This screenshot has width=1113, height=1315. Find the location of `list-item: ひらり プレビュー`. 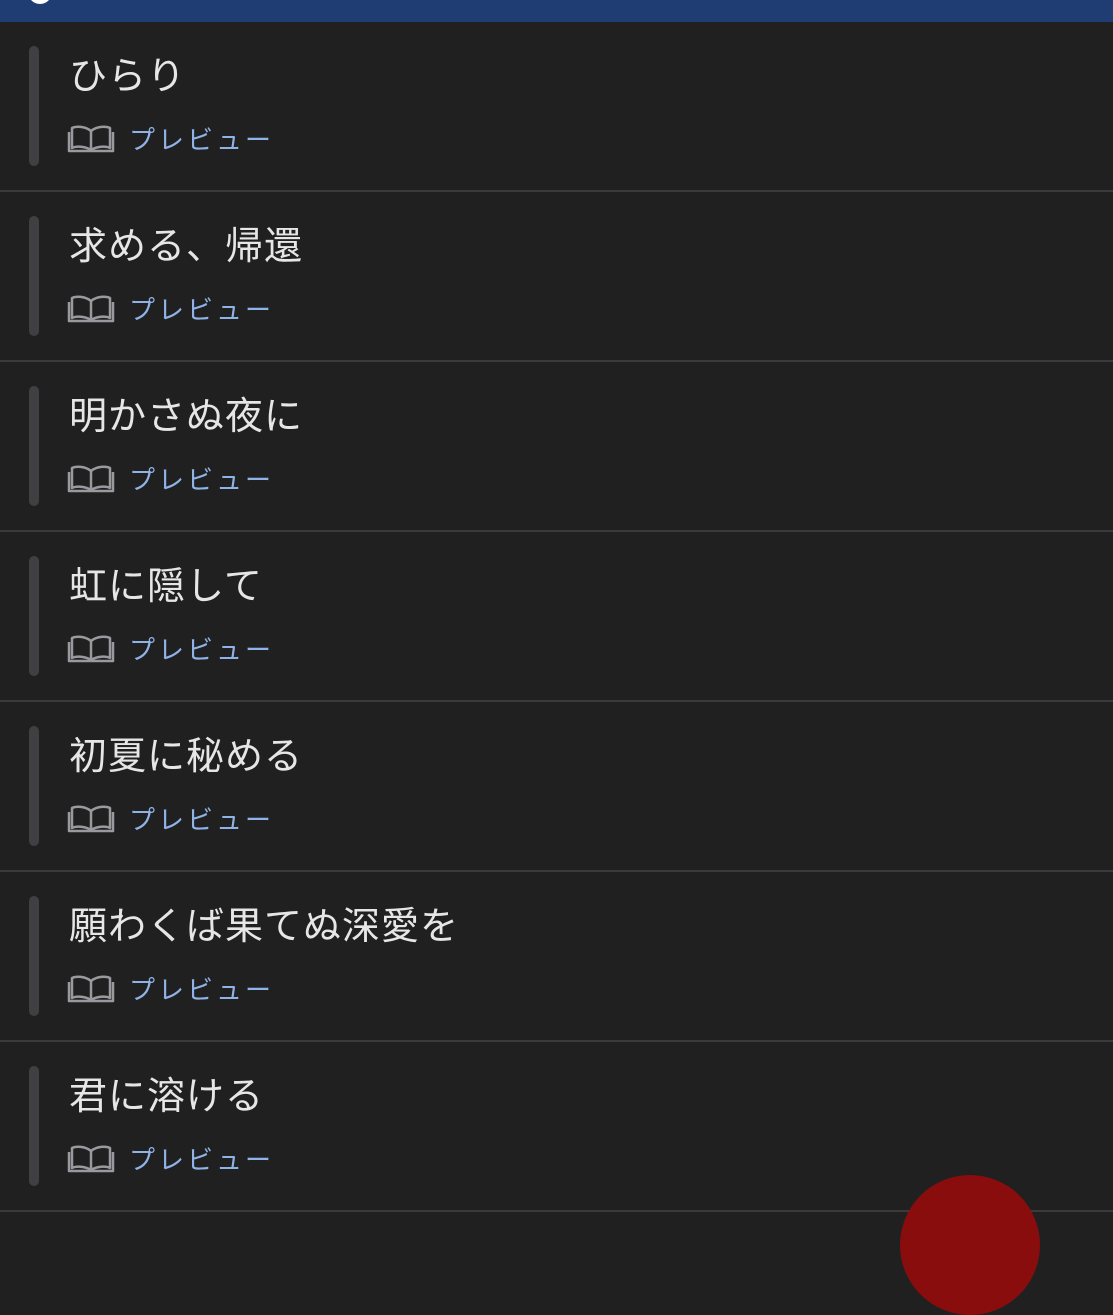

list-item: ひらり プレビュー is located at coordinates (556, 107).